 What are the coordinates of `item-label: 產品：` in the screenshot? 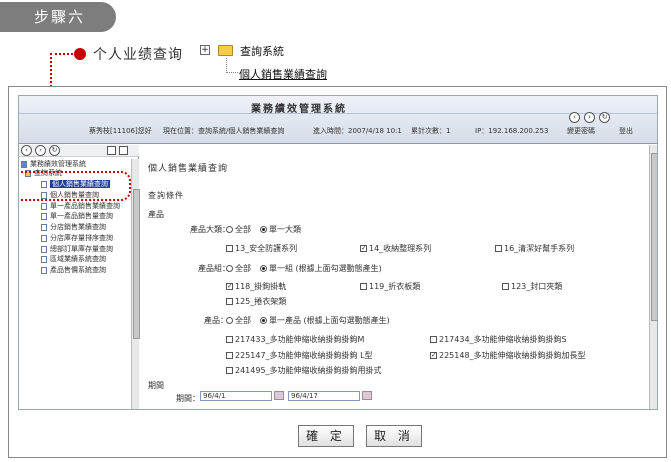 It's located at (216, 320).